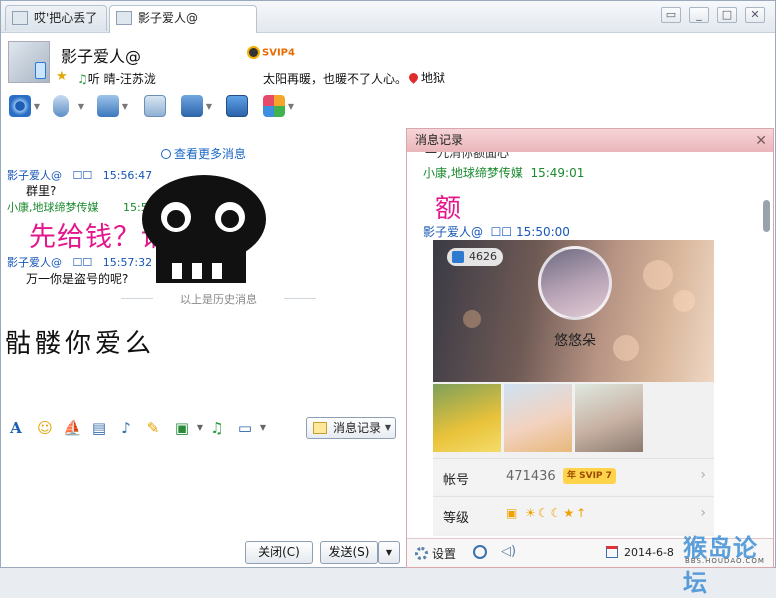 This screenshot has width=776, height=598. I want to click on more-messages-link: 查看更多消息, so click(203, 153).